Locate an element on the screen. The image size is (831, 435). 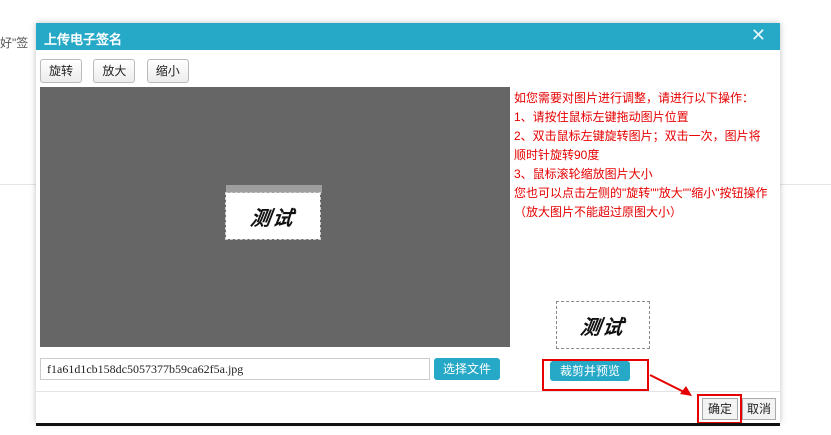
footer-divider is located at coordinates (408, 391).